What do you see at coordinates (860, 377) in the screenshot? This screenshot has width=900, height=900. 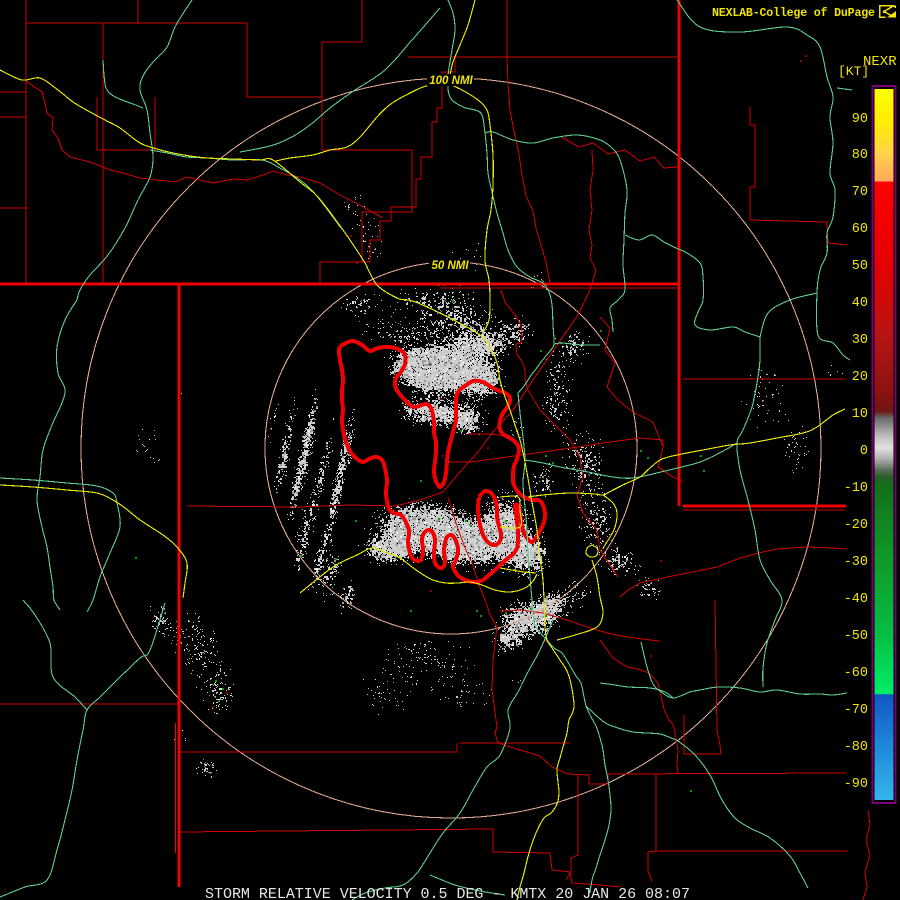 I see `svg-text: 20` at bounding box center [860, 377].